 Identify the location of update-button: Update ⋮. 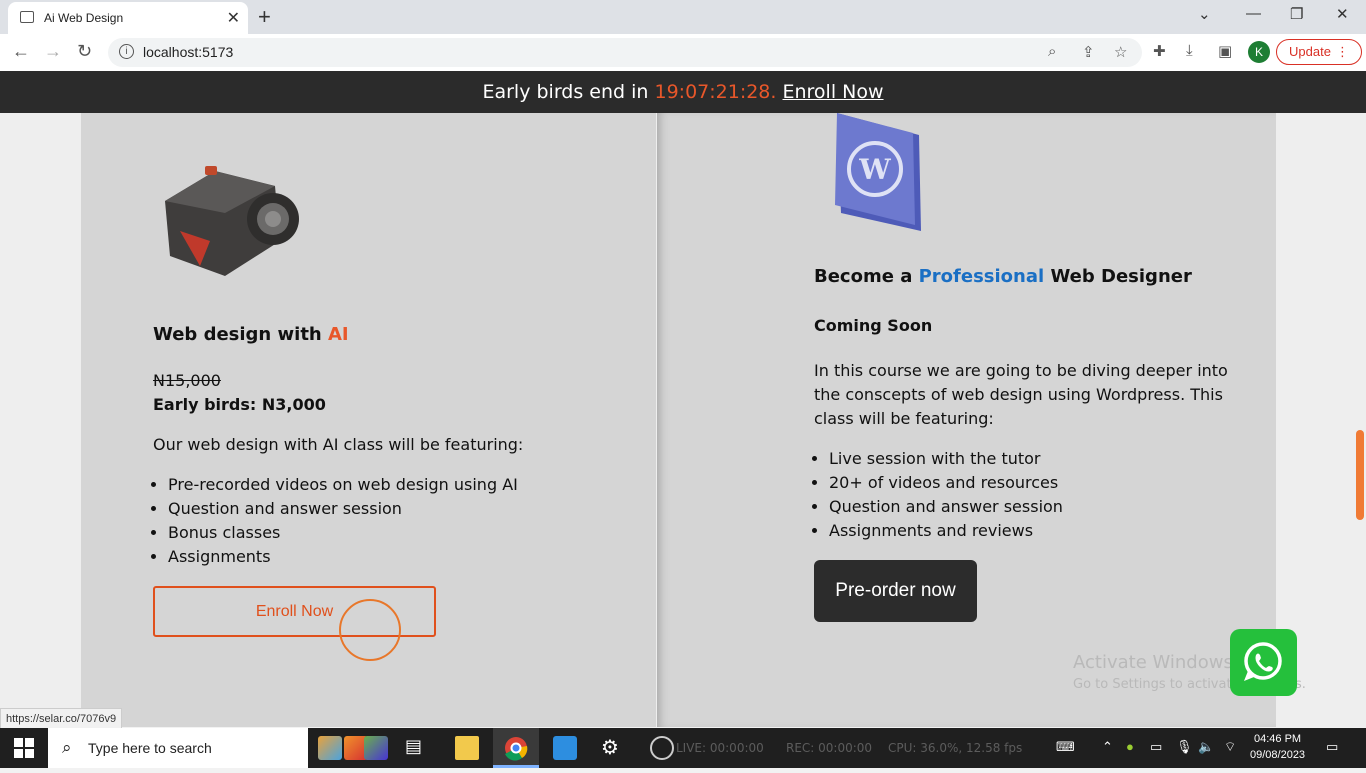
(1319, 52).